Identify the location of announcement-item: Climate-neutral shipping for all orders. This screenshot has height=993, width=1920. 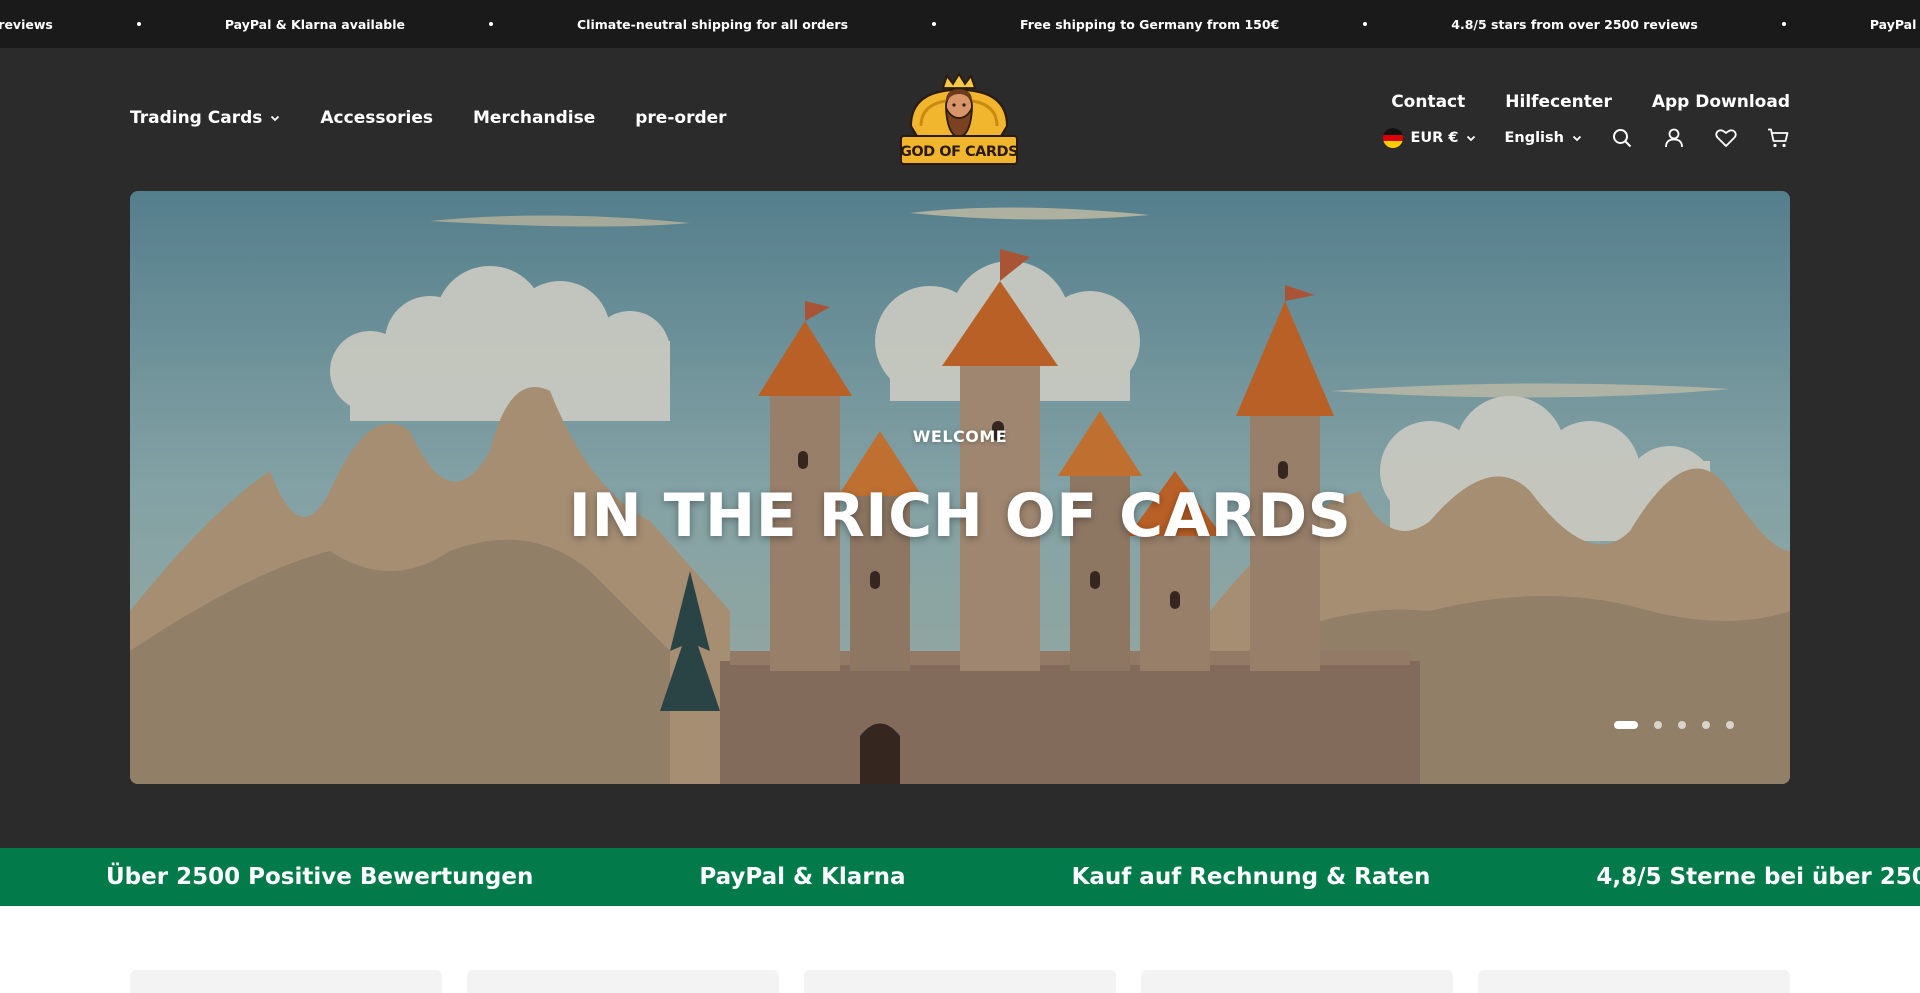
(712, 24).